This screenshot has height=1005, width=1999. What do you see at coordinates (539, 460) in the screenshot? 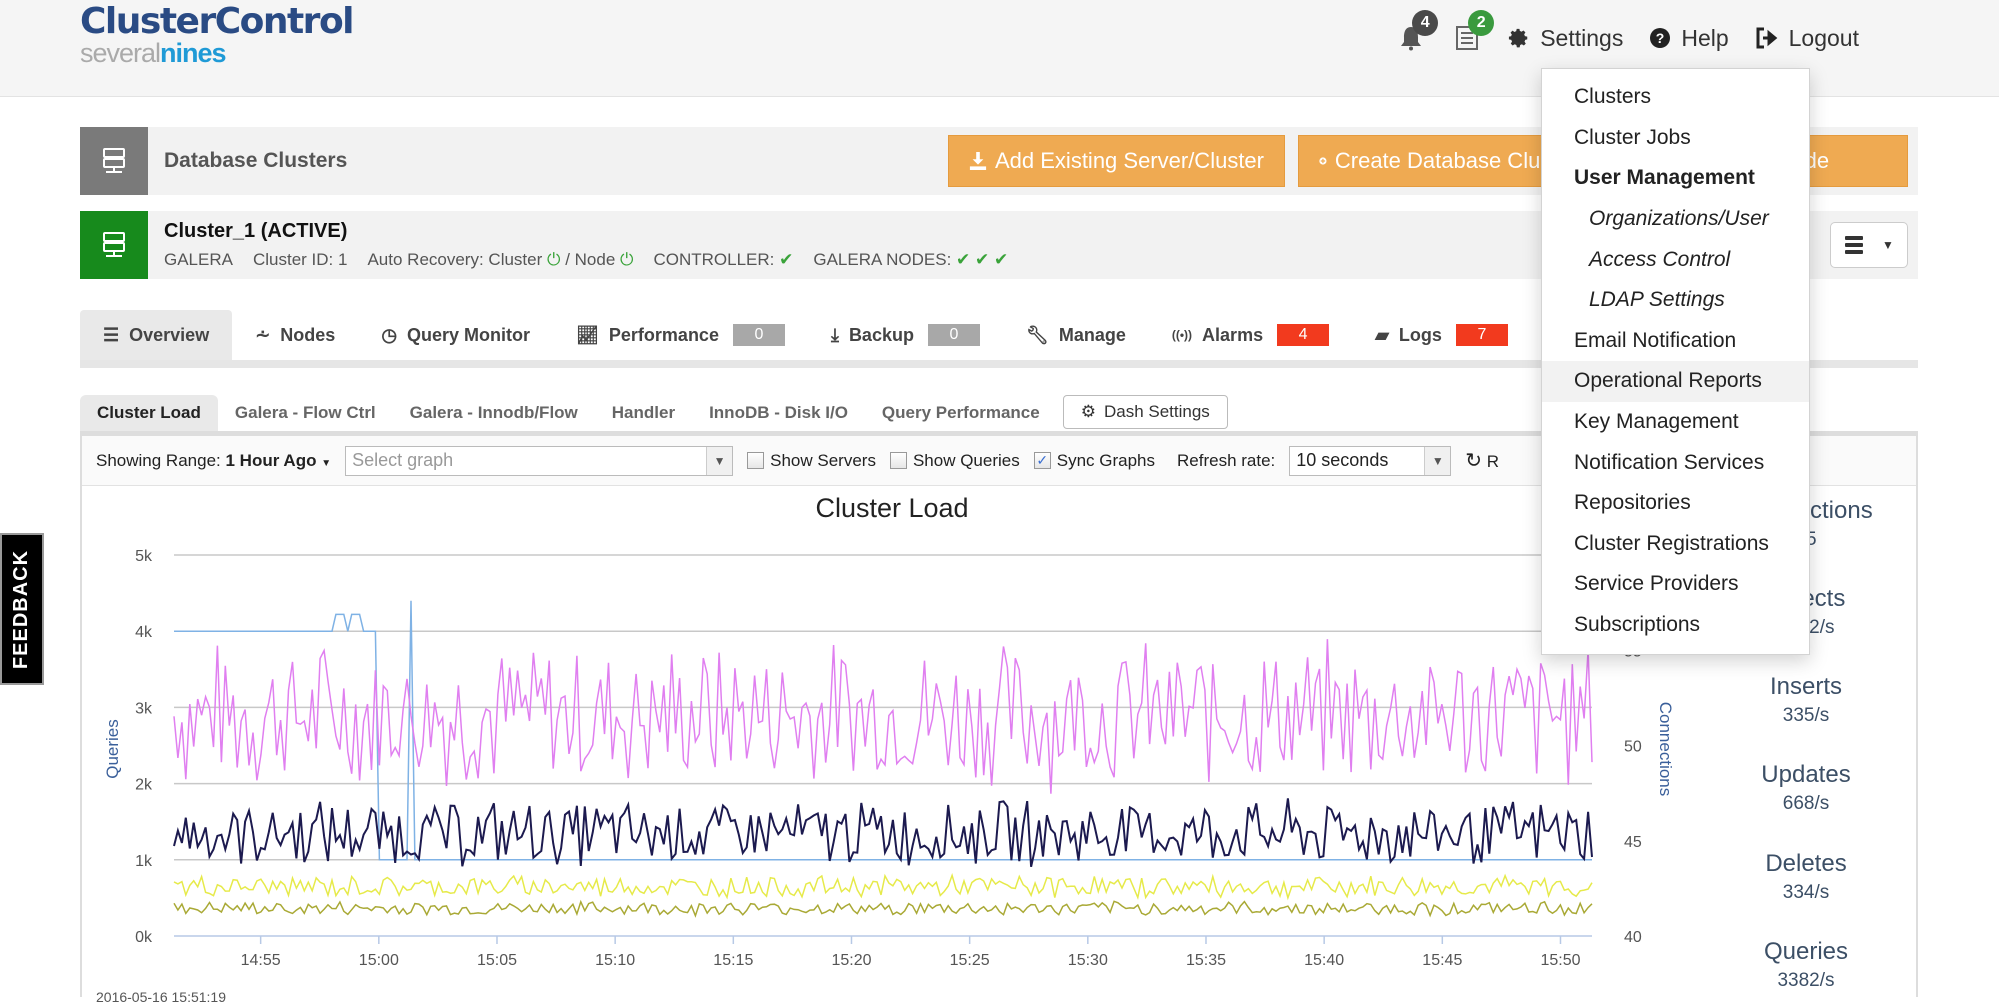
I see `select-graph-dropdown: Select graph ▼` at bounding box center [539, 460].